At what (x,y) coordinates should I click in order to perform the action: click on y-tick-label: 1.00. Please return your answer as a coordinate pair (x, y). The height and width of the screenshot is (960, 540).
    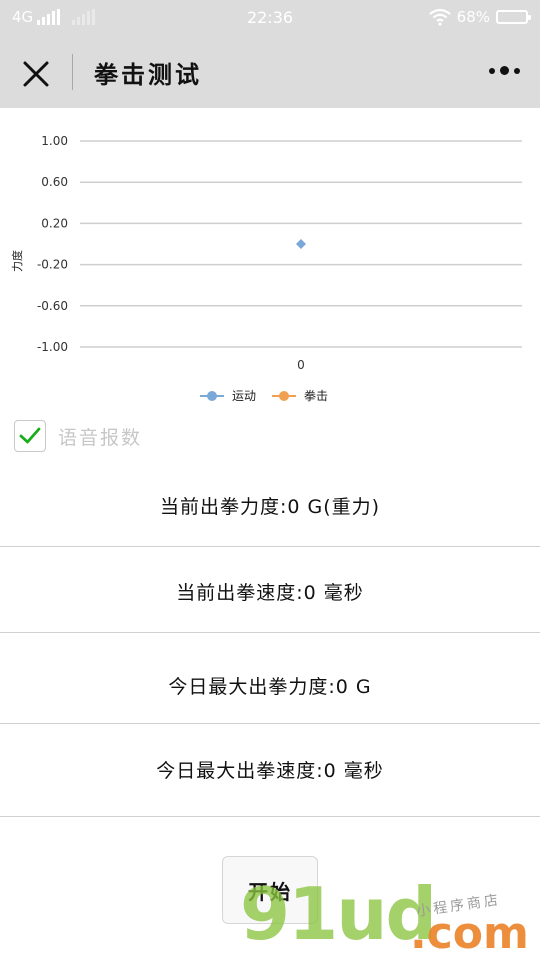
    Looking at the image, I should click on (54, 141).